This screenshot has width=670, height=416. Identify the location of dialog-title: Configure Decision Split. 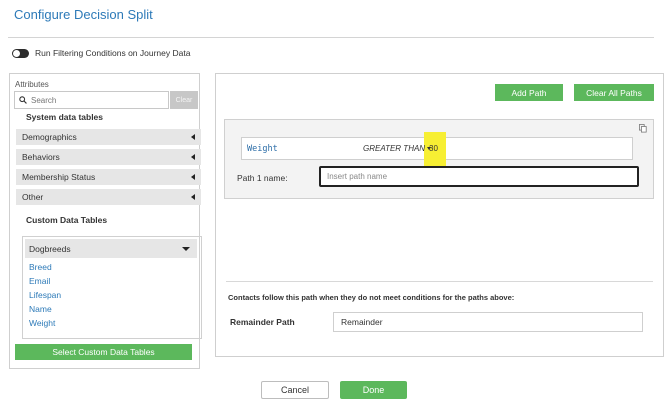
(83, 14).